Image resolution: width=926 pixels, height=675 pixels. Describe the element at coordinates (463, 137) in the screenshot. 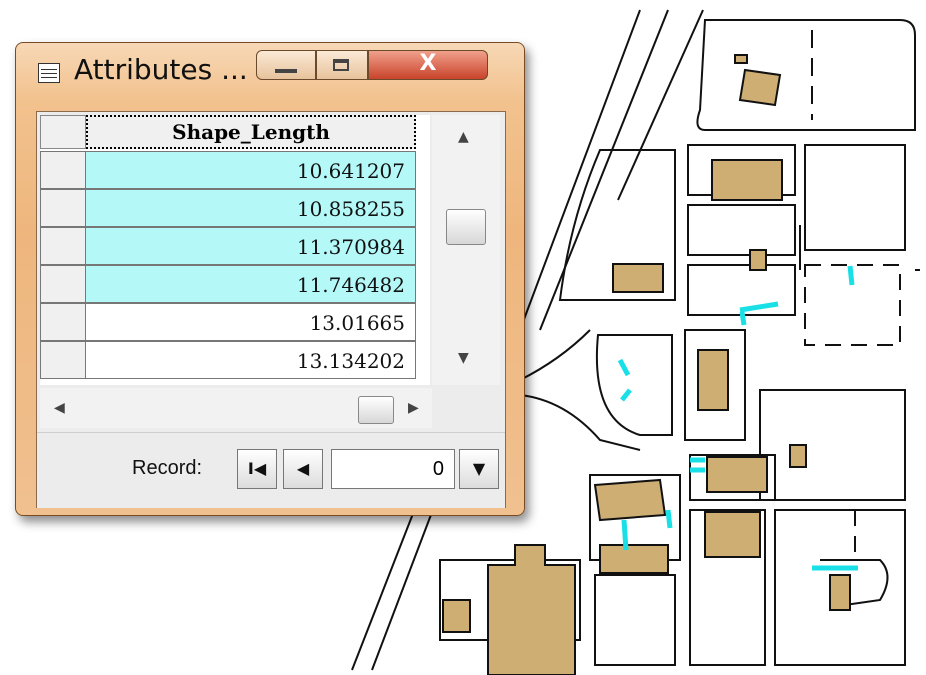

I see `scroll-up-icon: ▲` at that location.